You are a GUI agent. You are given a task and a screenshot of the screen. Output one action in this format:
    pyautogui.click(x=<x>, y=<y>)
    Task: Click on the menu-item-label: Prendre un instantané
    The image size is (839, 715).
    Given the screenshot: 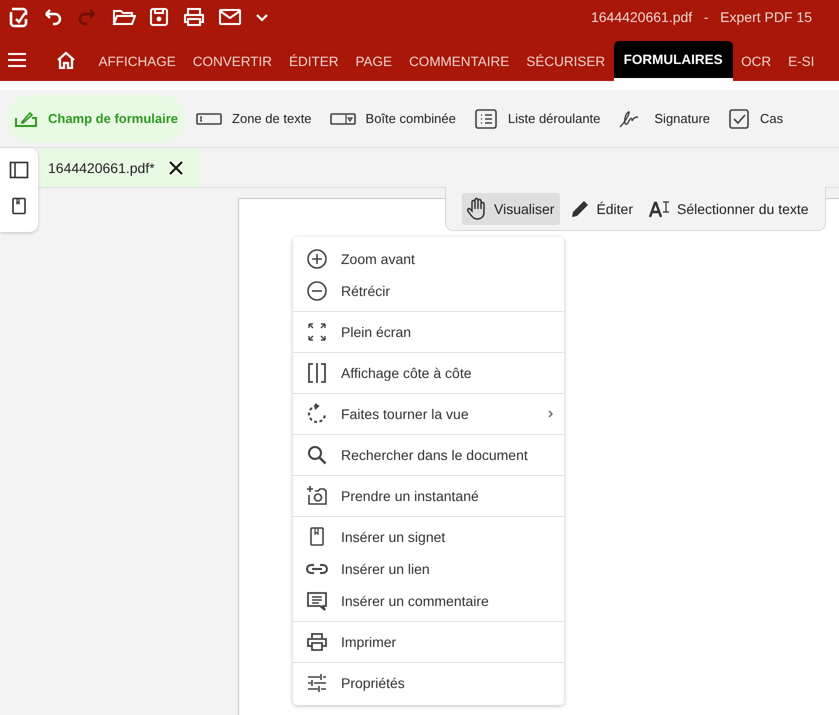 What is the action you would take?
    pyautogui.click(x=410, y=496)
    